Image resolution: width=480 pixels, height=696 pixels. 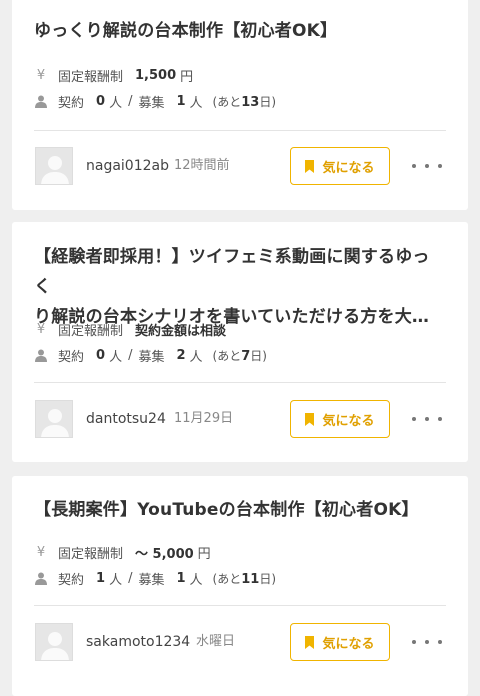 I want to click on username: nagai012ab, so click(x=127, y=166).